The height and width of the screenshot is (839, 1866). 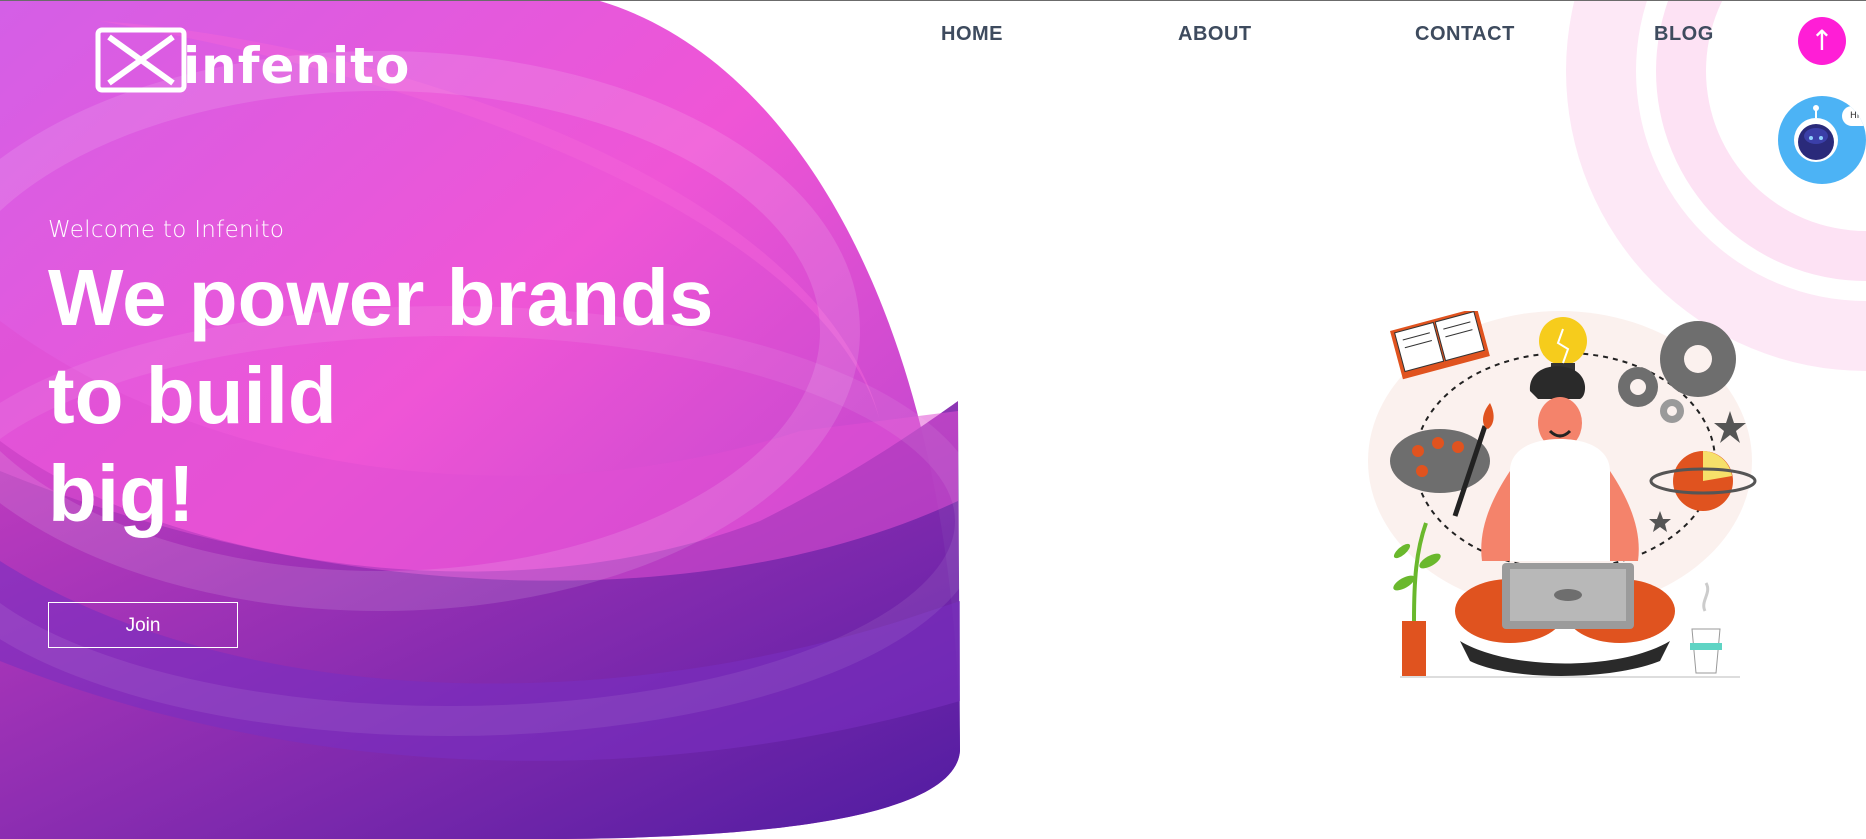 What do you see at coordinates (380, 396) in the screenshot?
I see `hero-headline: We power brands to build big!` at bounding box center [380, 396].